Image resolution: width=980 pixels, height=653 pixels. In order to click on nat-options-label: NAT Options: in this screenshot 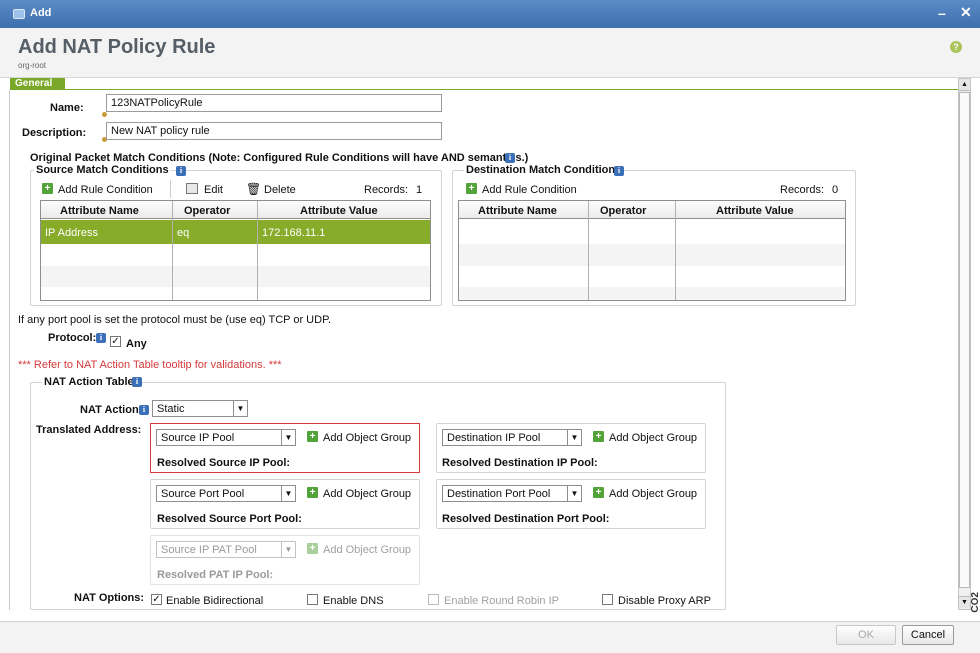, I will do `click(109, 598)`.